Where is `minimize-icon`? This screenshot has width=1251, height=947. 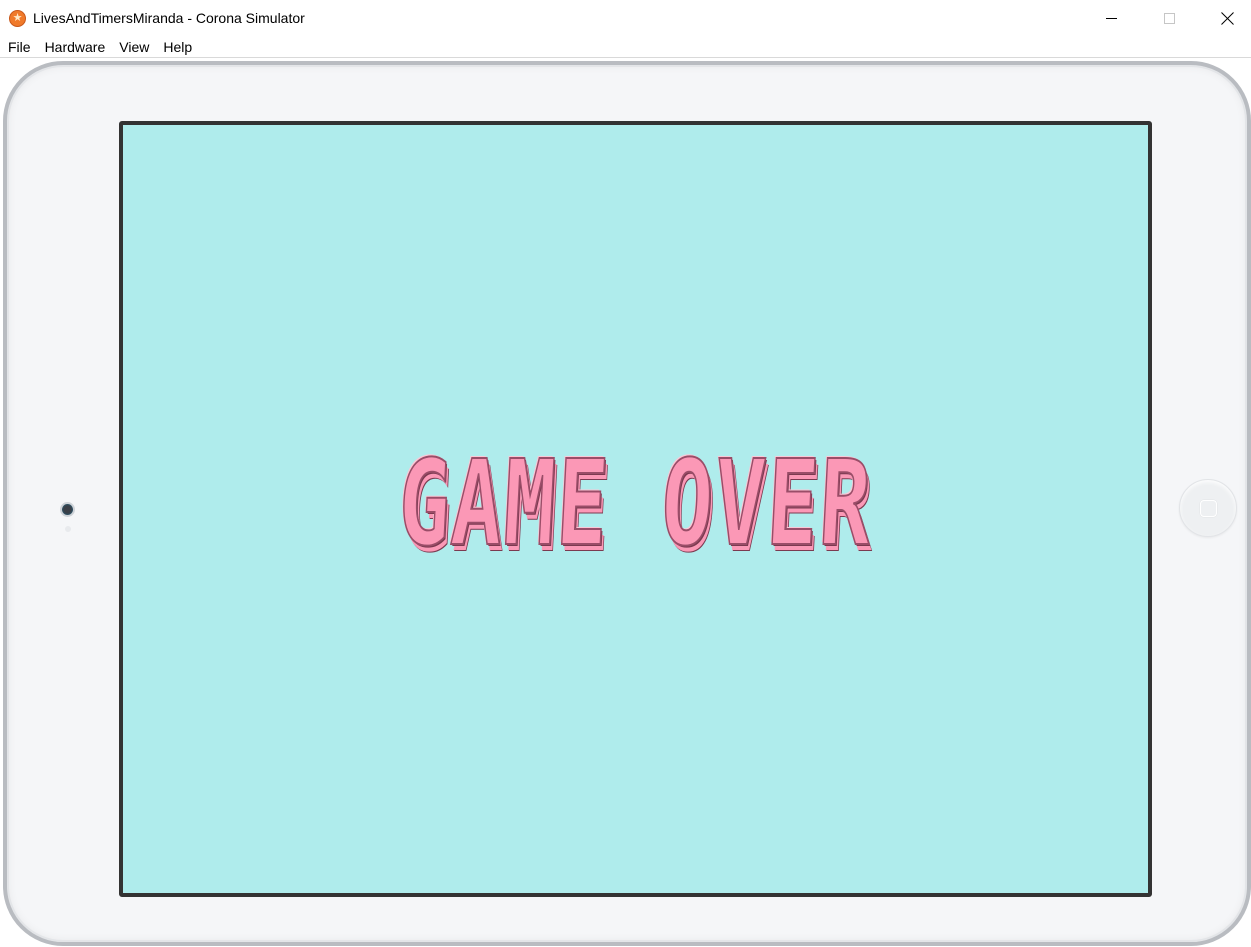 minimize-icon is located at coordinates (1111, 18).